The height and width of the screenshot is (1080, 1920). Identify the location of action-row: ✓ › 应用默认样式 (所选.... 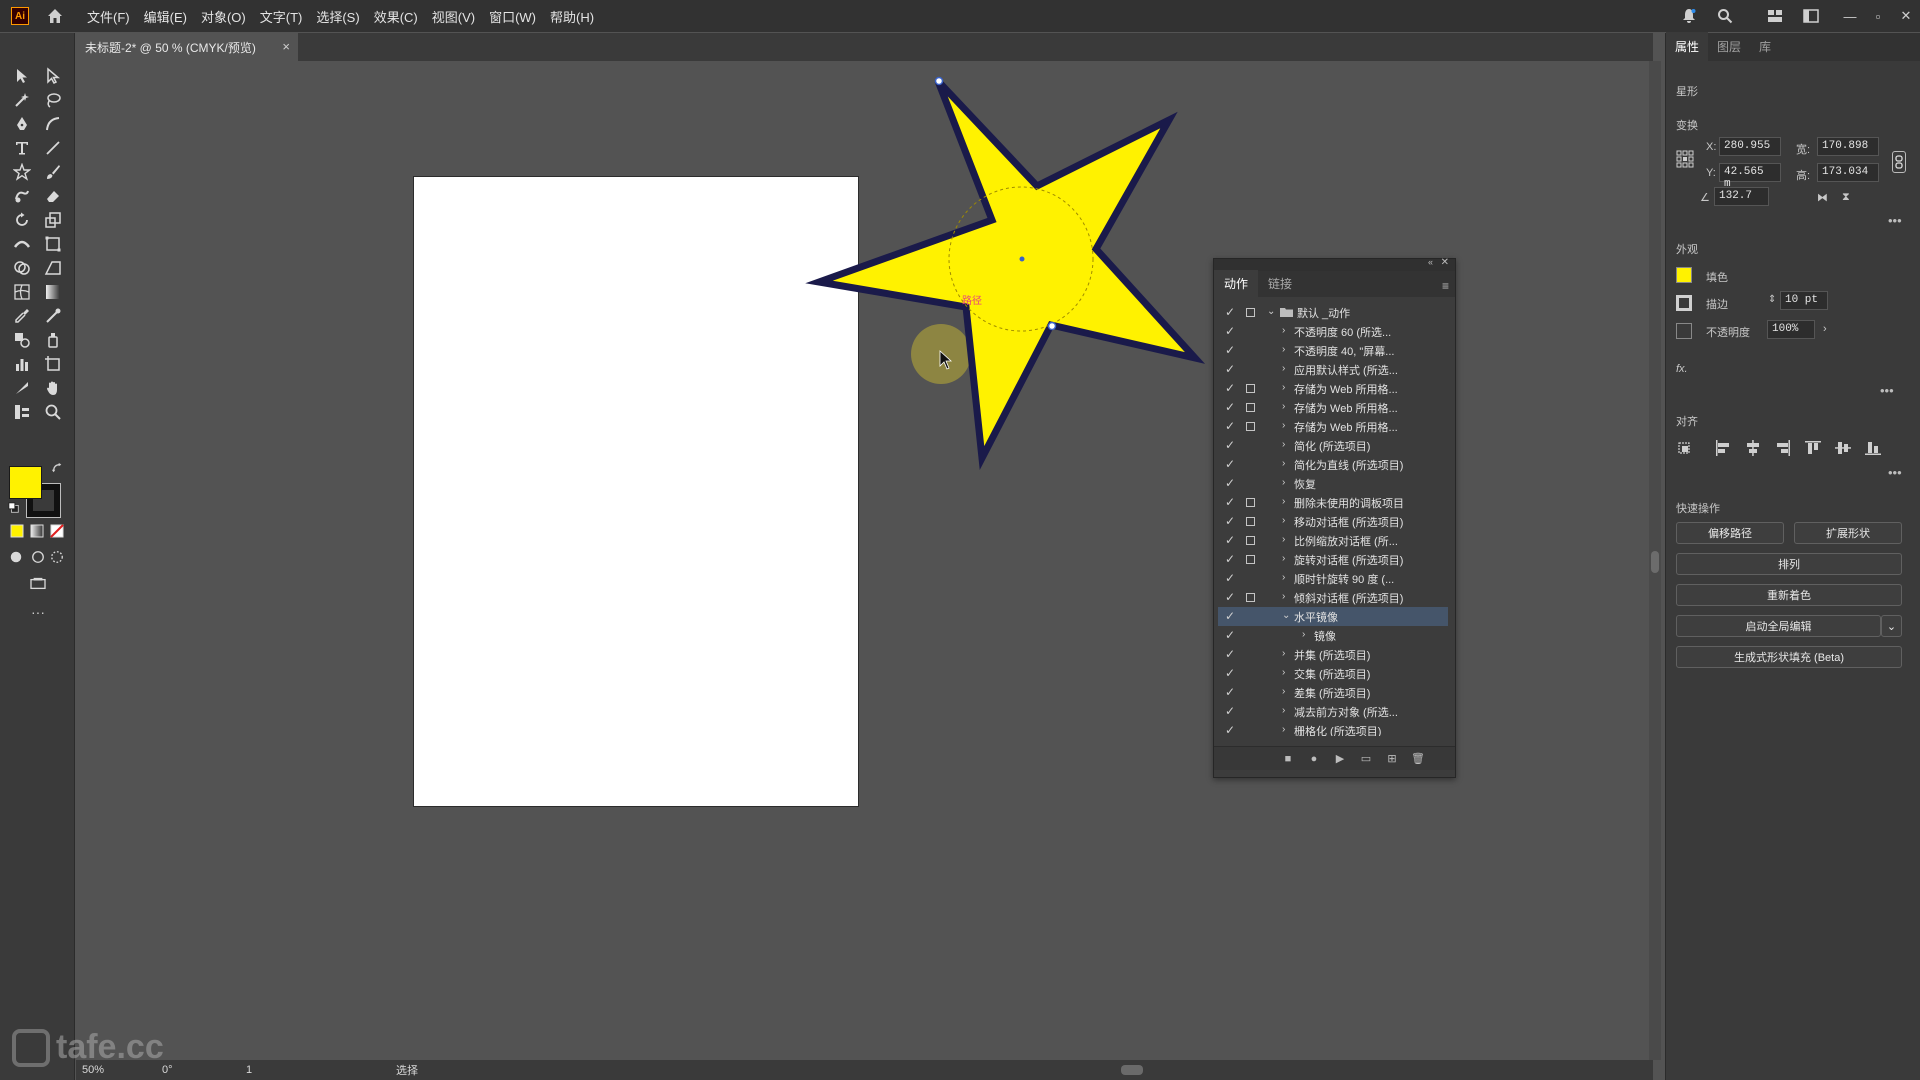
(1333, 369).